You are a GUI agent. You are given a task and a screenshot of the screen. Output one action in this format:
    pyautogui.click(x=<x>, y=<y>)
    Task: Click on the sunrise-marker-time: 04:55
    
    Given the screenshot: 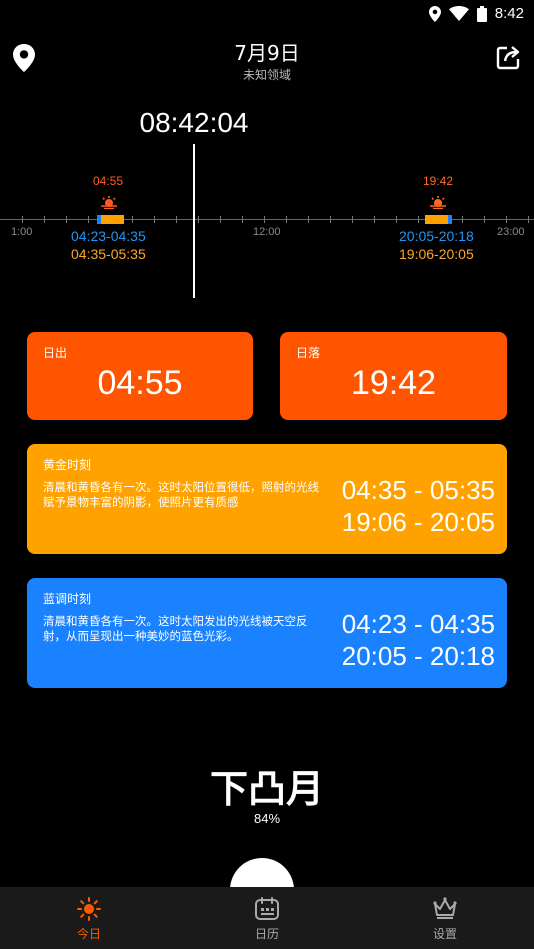 What is the action you would take?
    pyautogui.click(x=108, y=181)
    